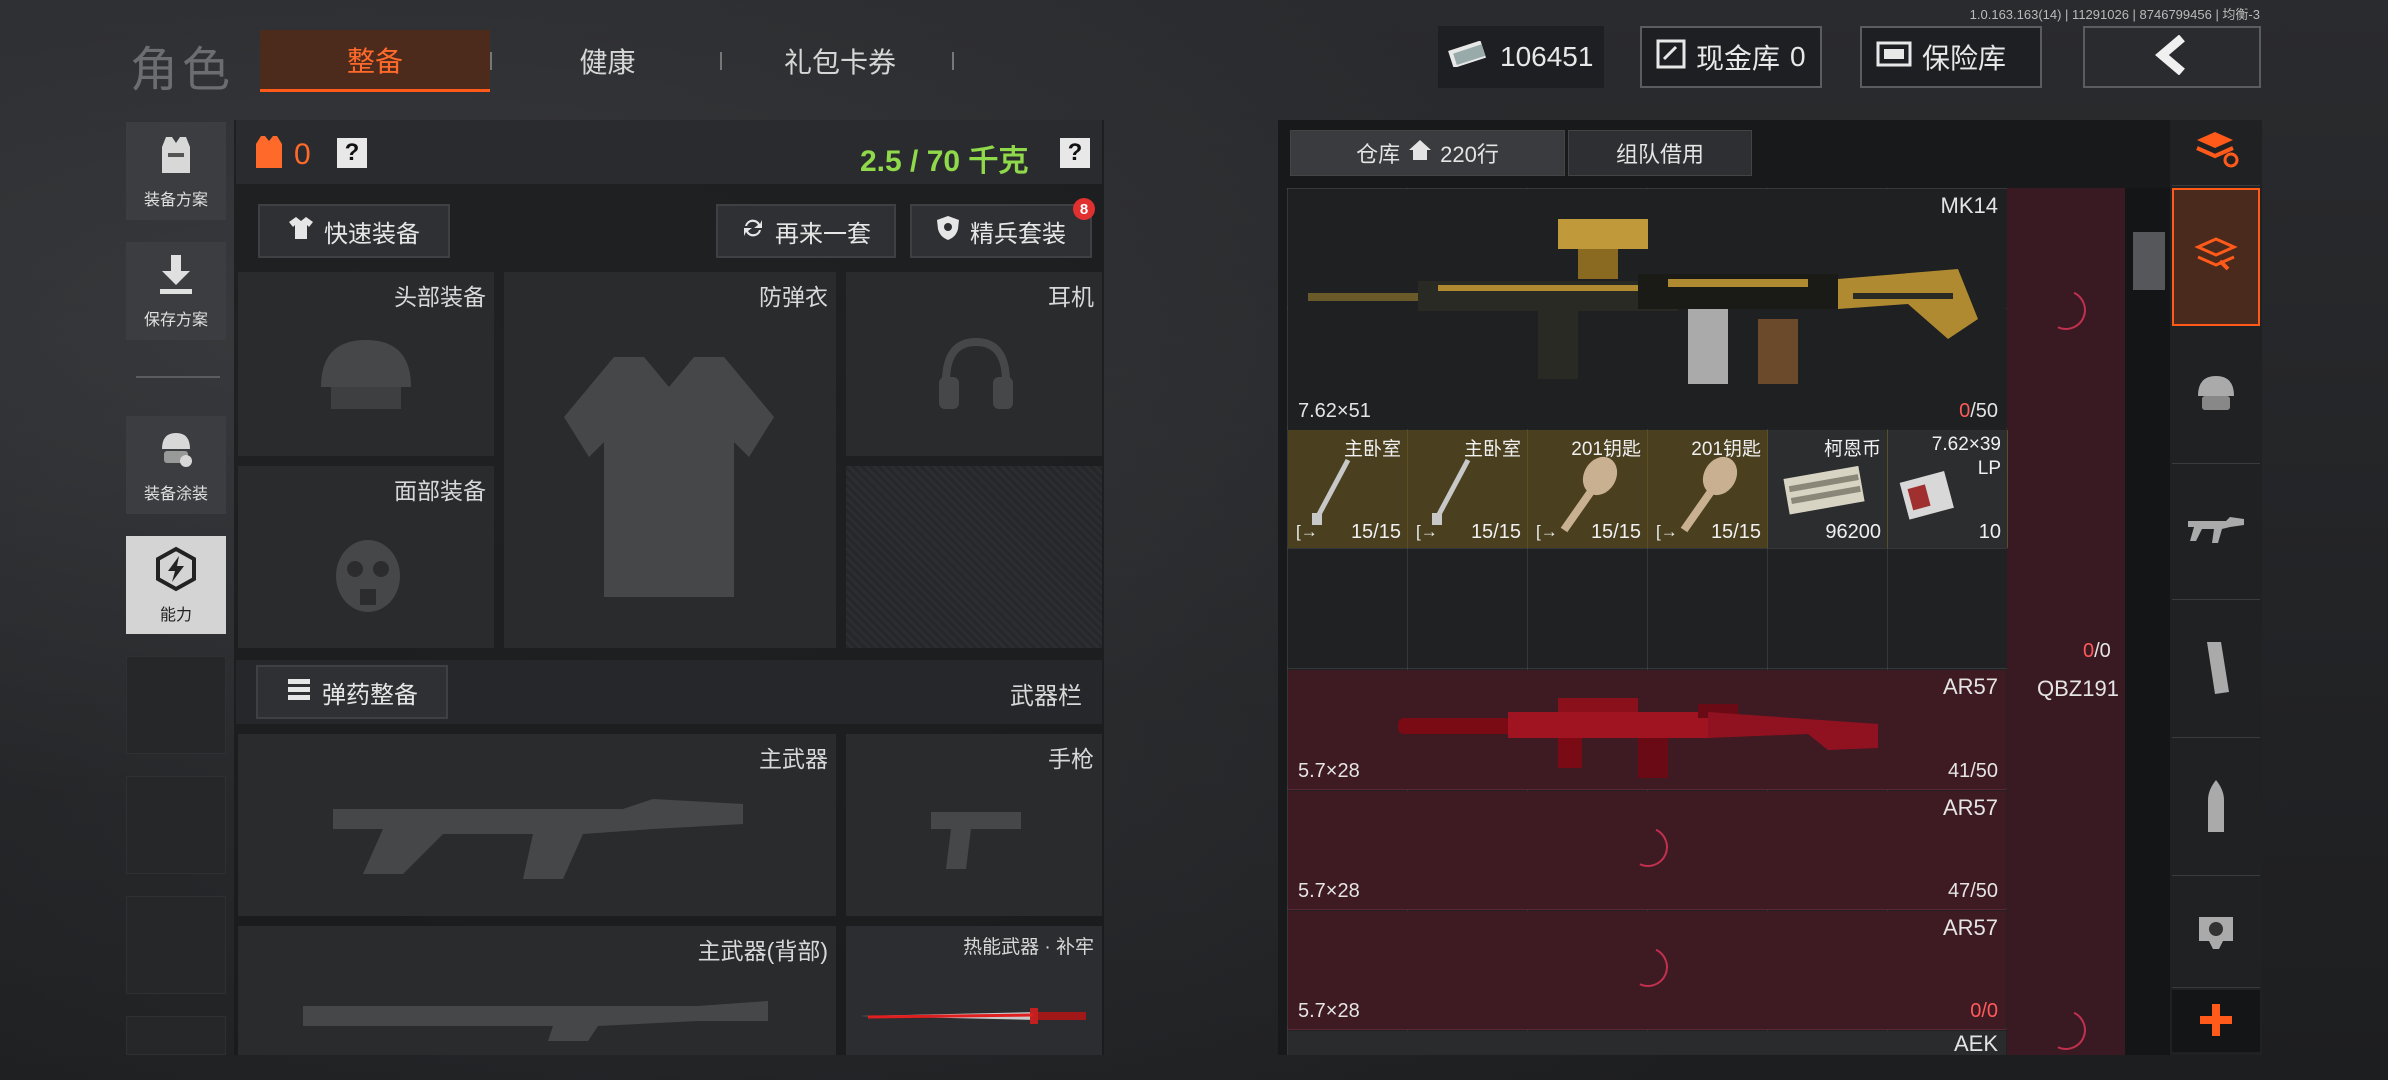 Image resolution: width=2388 pixels, height=1080 pixels. I want to click on equipment-paint-button: 装备涂装, so click(176, 465).